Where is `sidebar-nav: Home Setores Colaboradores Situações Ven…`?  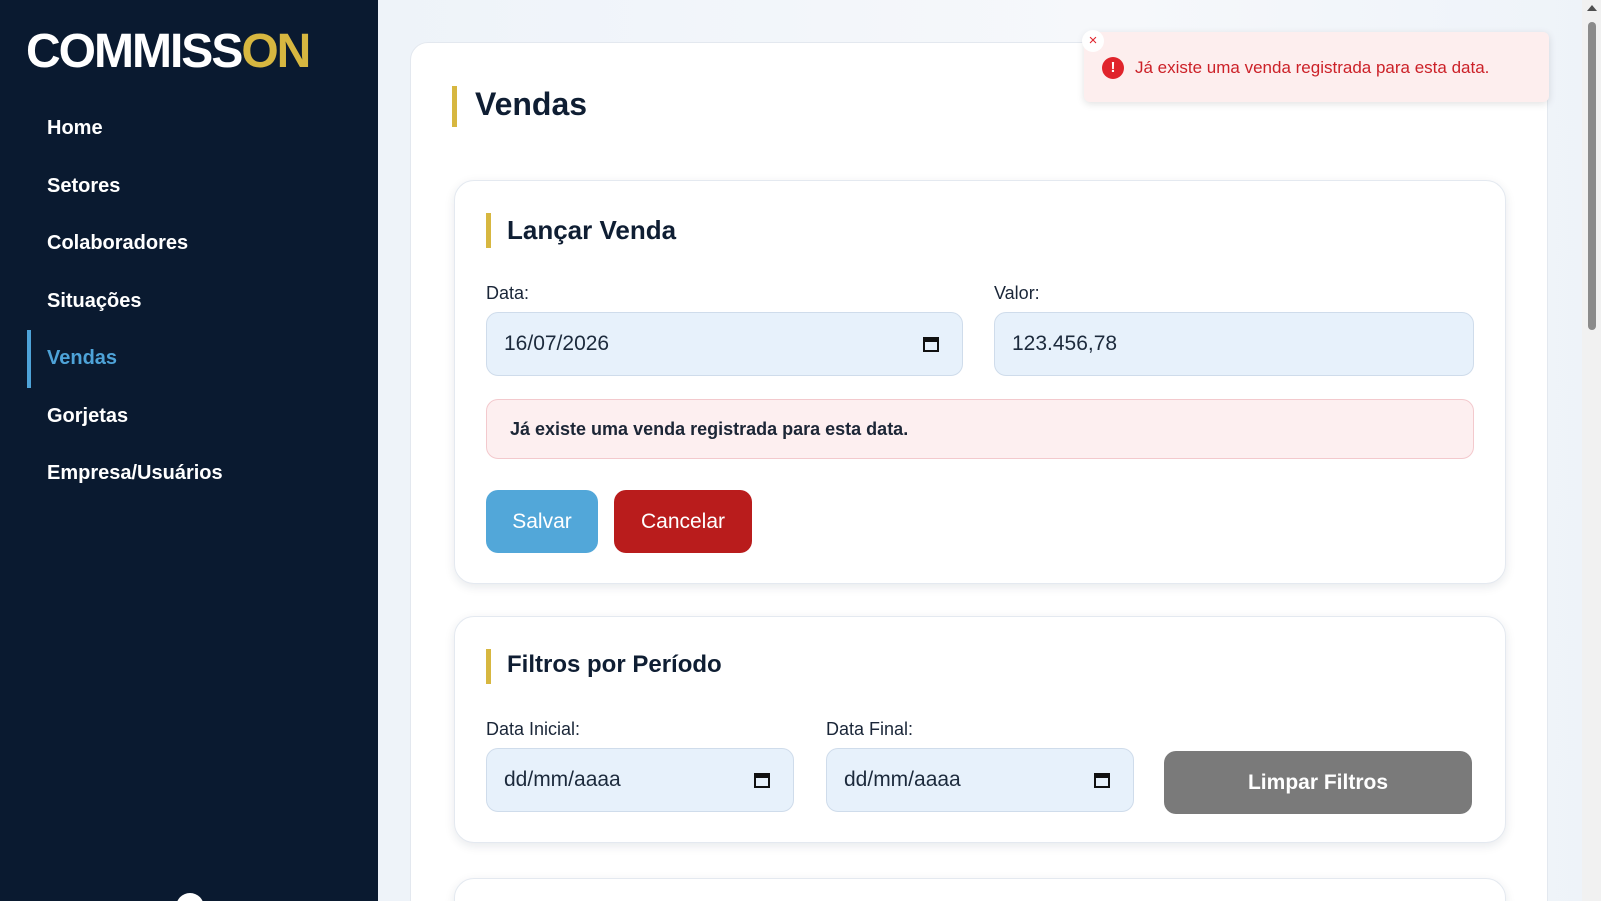 sidebar-nav: Home Setores Colaboradores Situações Ven… is located at coordinates (189, 301).